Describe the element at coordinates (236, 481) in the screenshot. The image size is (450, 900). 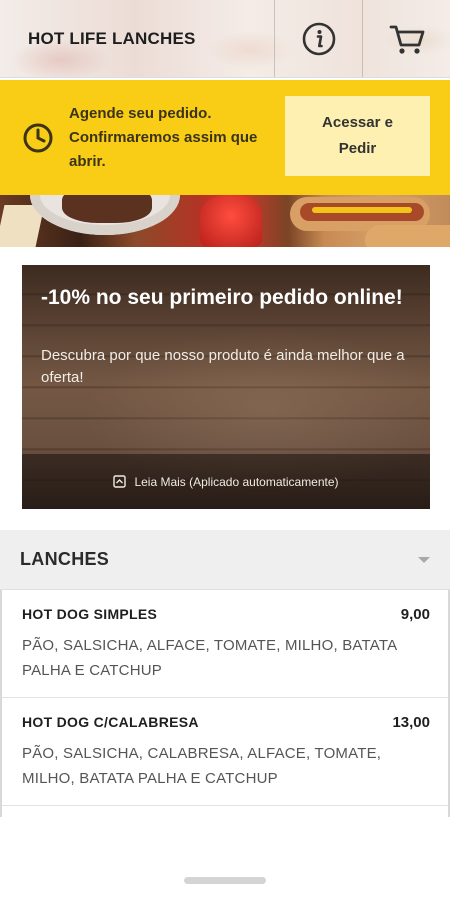
I see `read-more-label: Leia Mais (Aplicado automaticamente)` at that location.